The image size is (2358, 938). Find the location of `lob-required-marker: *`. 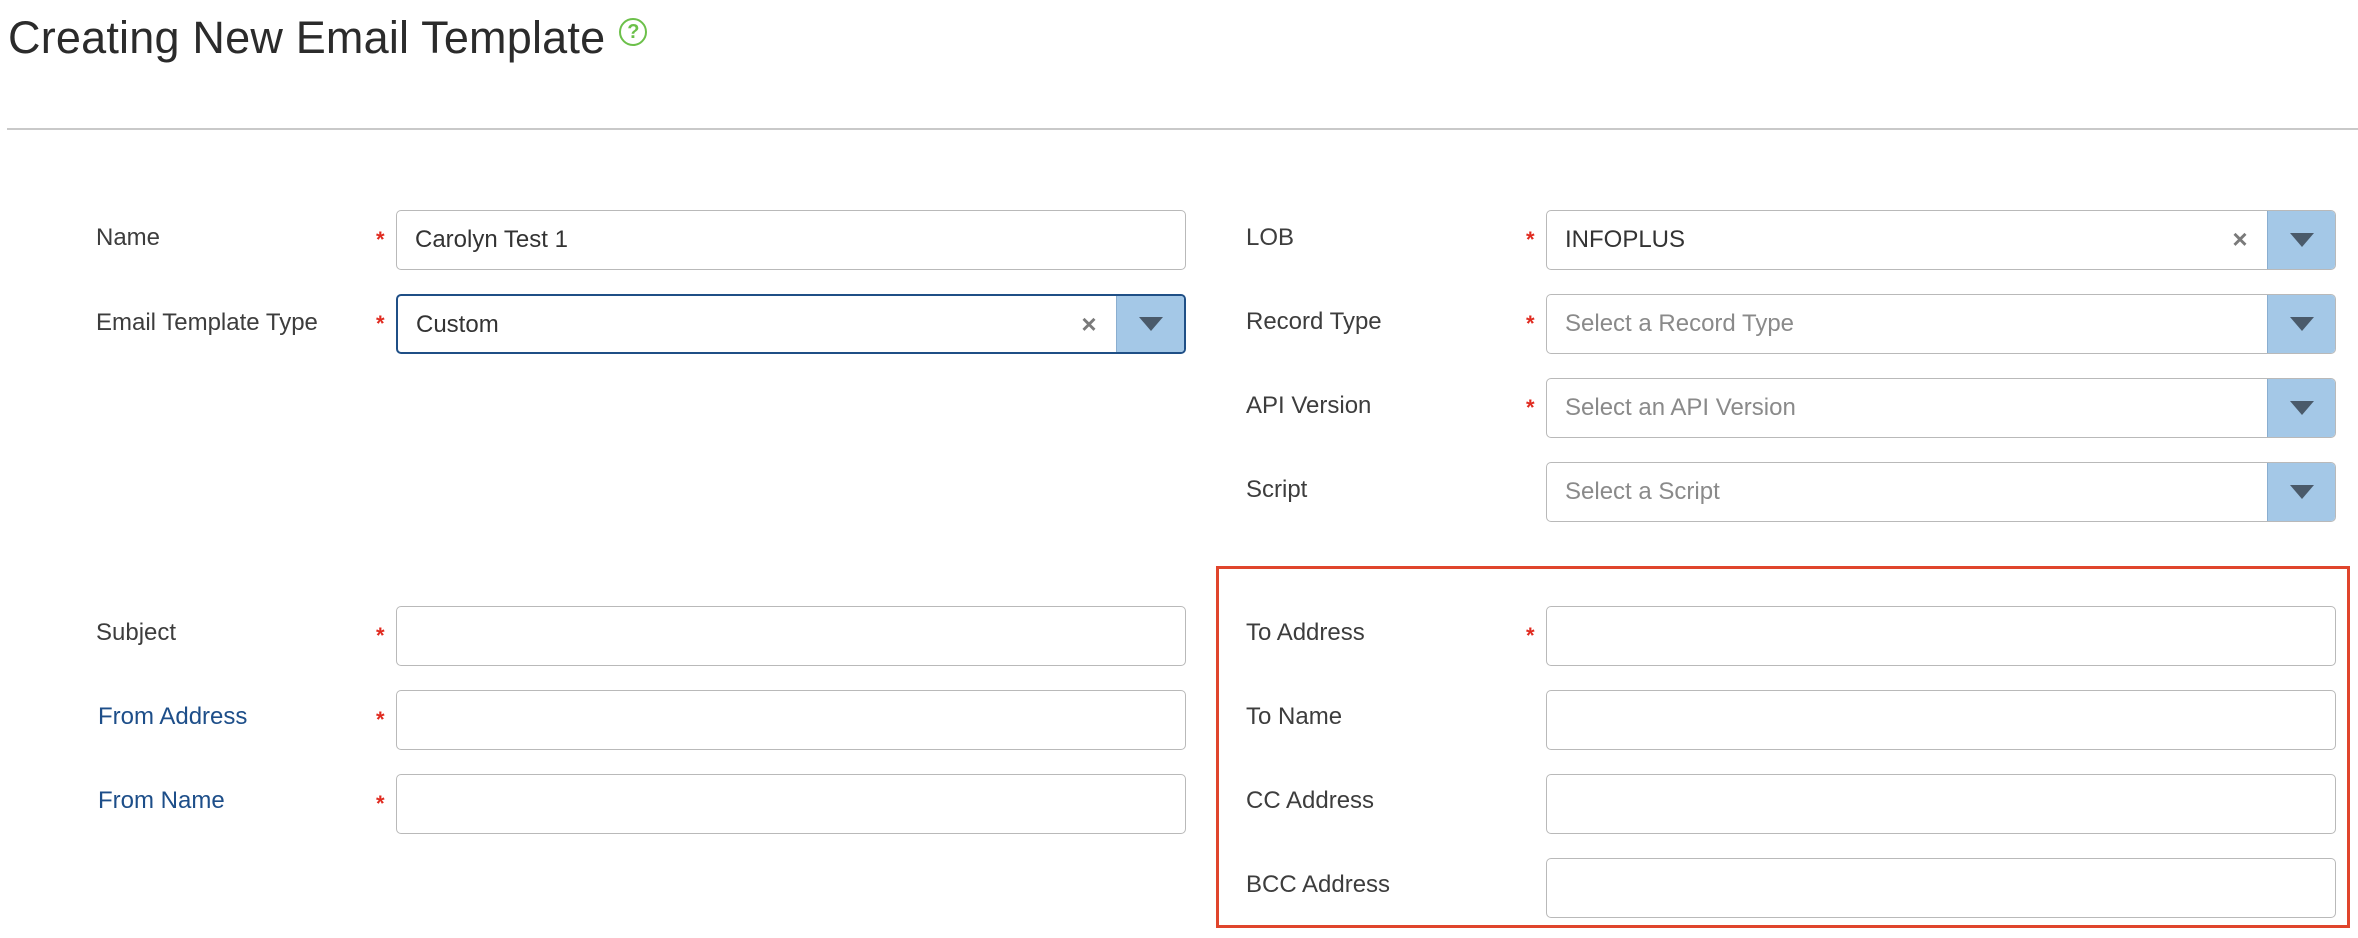

lob-required-marker: * is located at coordinates (1530, 239).